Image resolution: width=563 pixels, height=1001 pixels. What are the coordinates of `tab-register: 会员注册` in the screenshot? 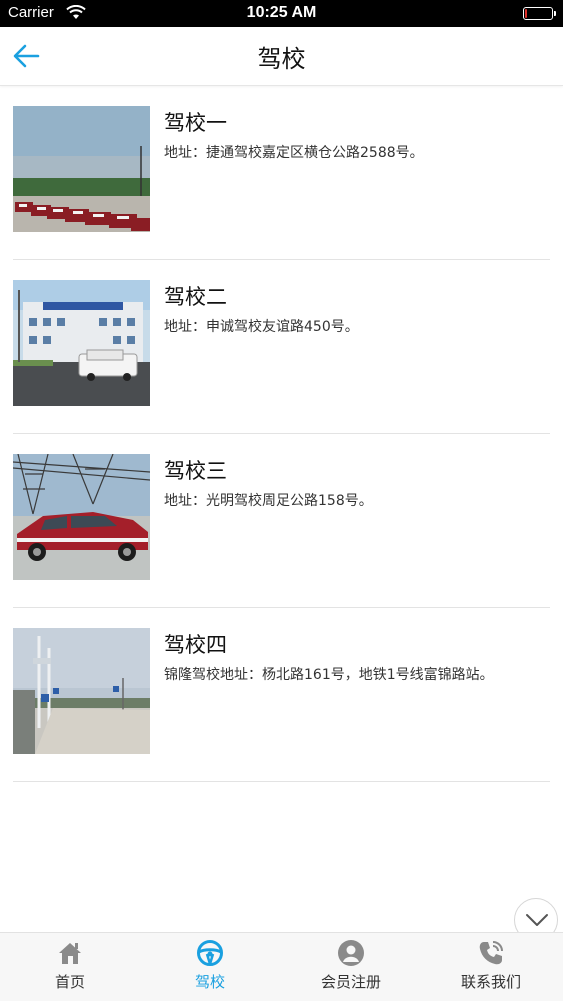 It's located at (351, 967).